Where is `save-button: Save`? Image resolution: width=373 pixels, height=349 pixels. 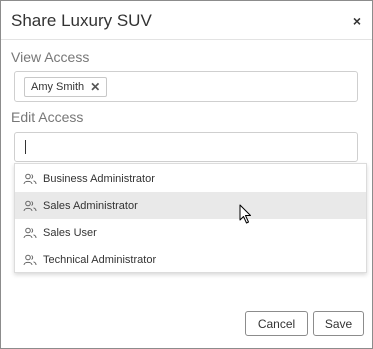
save-button: Save is located at coordinates (338, 323).